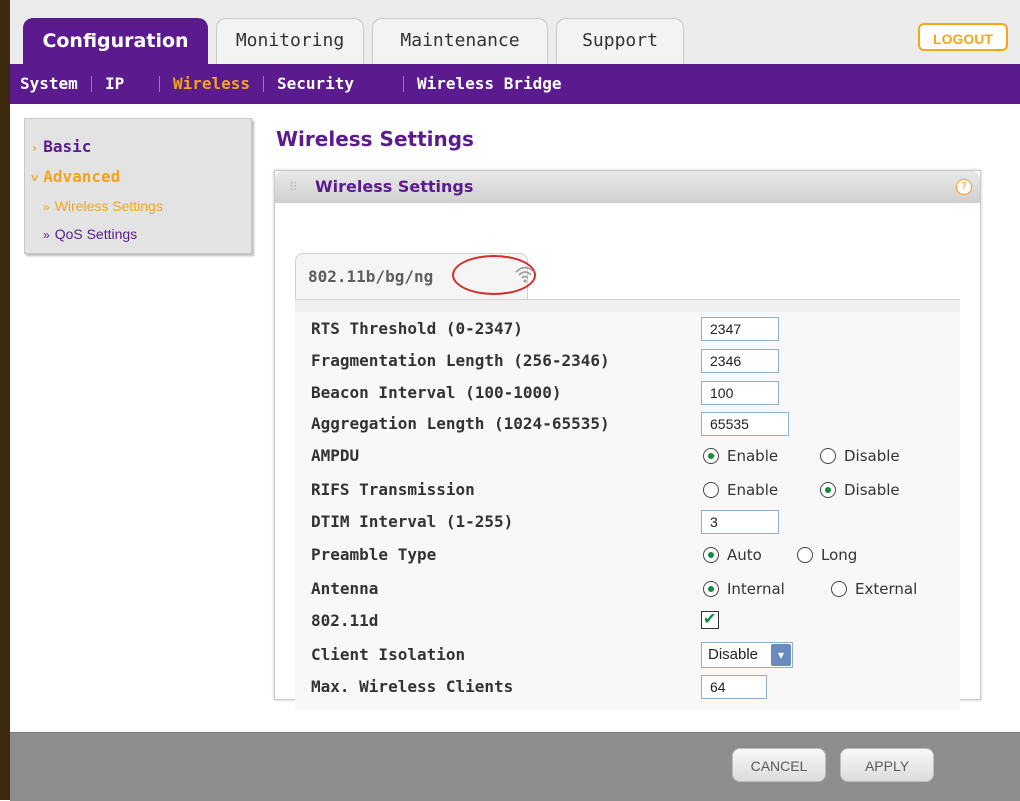  What do you see at coordinates (631, 555) in the screenshot?
I see `preamble-type-row: Preamble Type Auto Long` at bounding box center [631, 555].